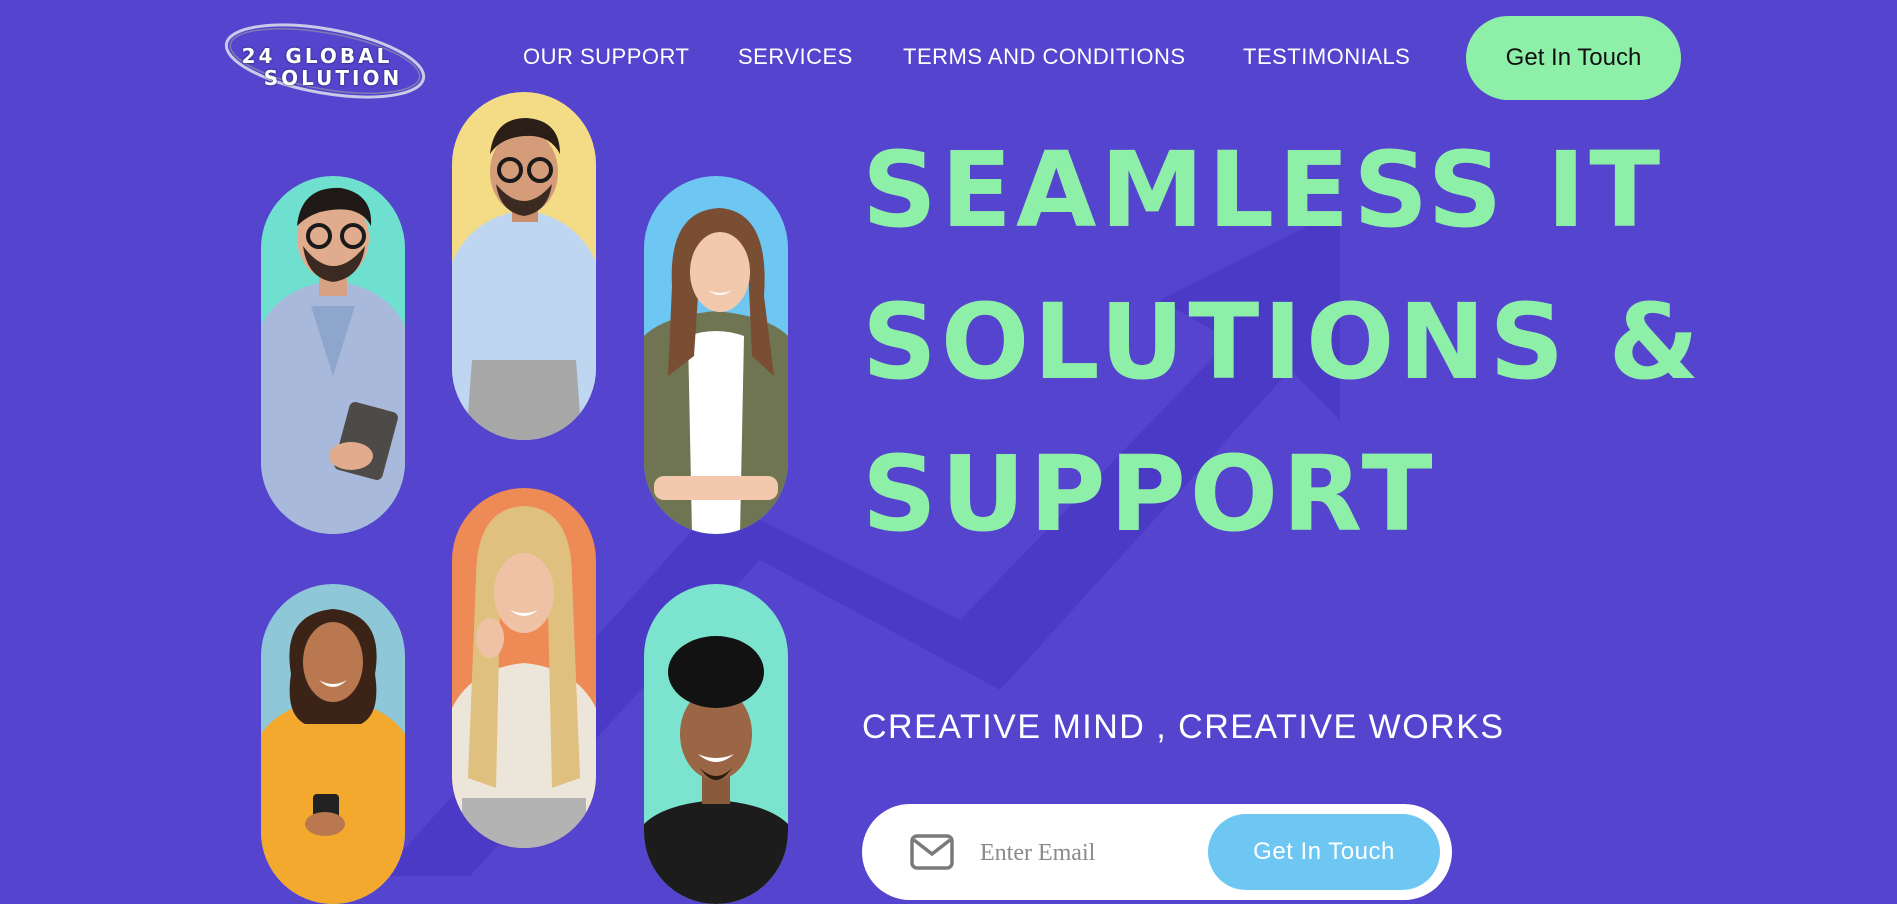 The width and height of the screenshot is (1897, 904). What do you see at coordinates (1095, 853) in the screenshot?
I see `email-input` at bounding box center [1095, 853].